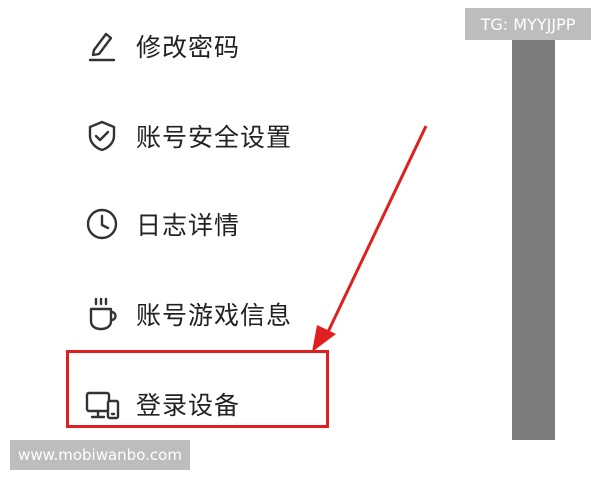 The width and height of the screenshot is (600, 480). What do you see at coordinates (214, 315) in the screenshot?
I see `menu-item-label: 账号游戏信息` at bounding box center [214, 315].